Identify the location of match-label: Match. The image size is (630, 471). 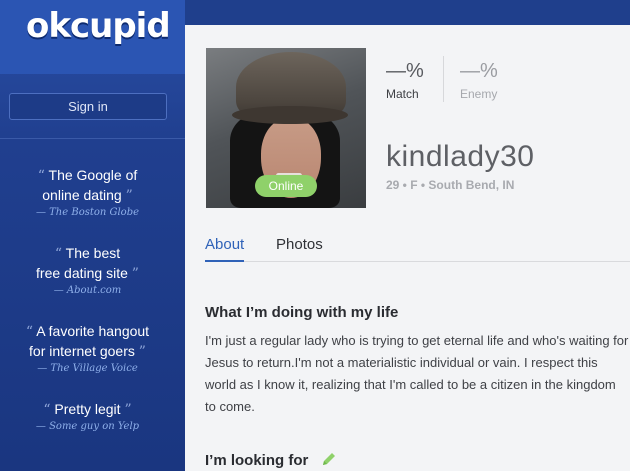
(402, 94).